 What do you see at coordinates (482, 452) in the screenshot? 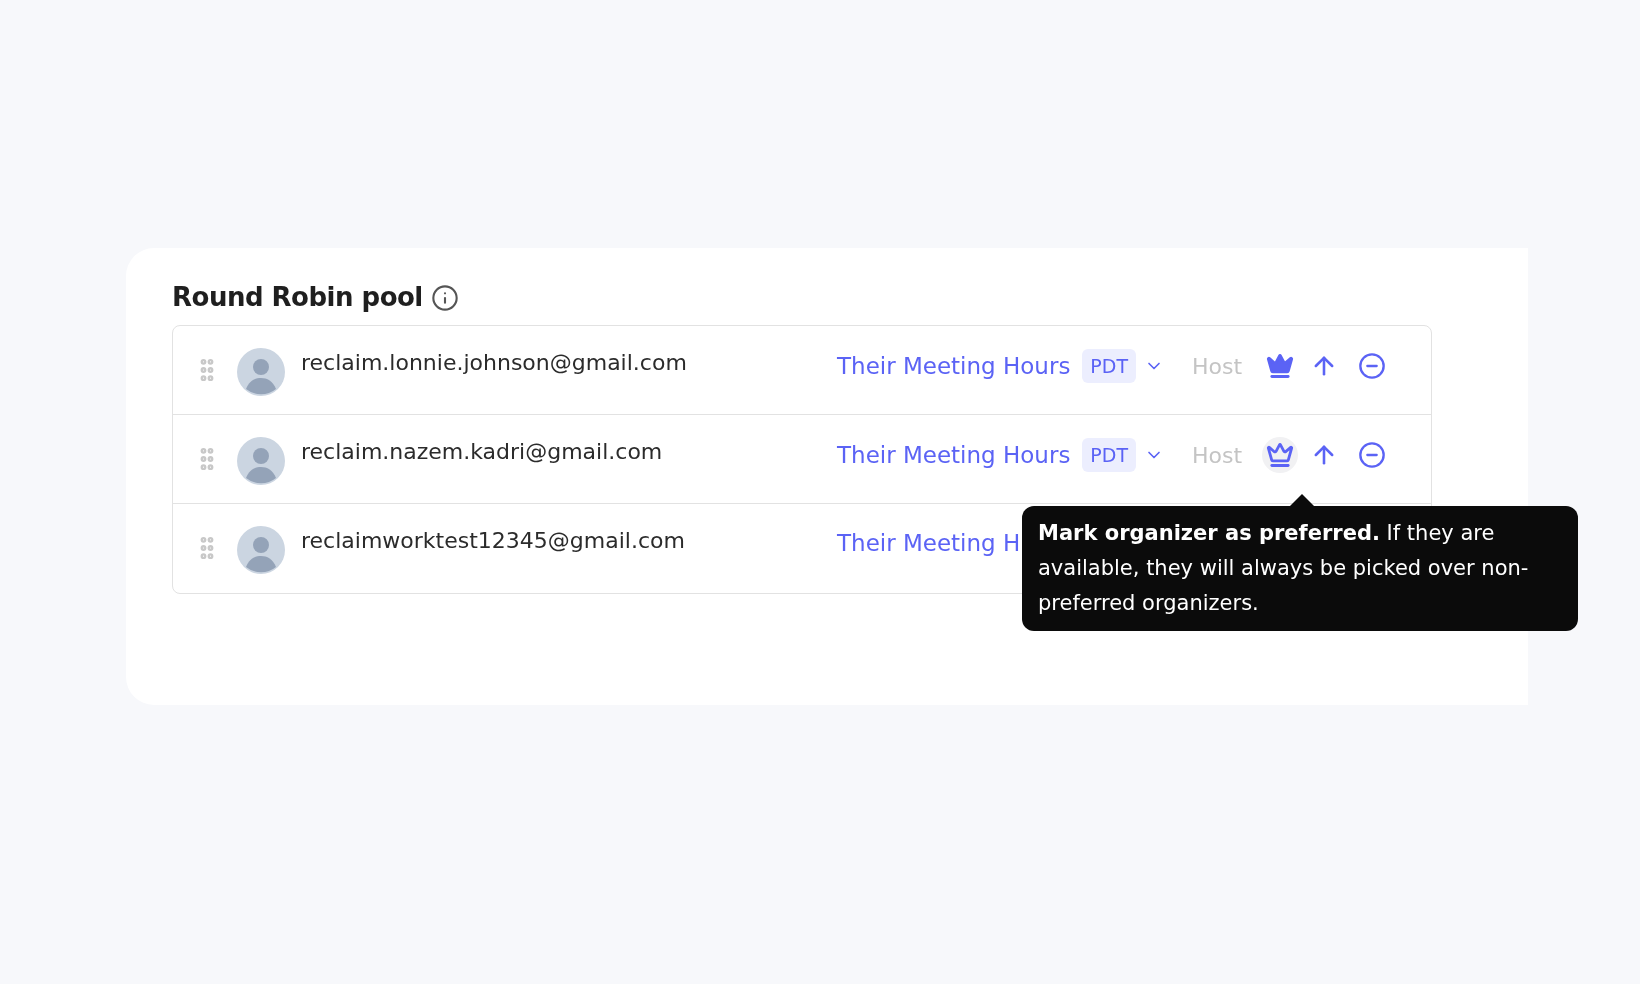
I see `member-email: reclaim.nazem.kadri@gmail.com` at bounding box center [482, 452].